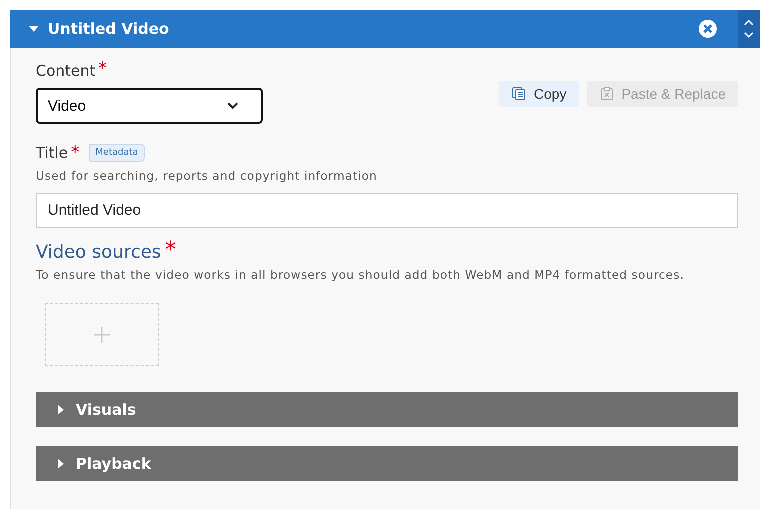  I want to click on field-description: Used for searching, reports and copyright information, so click(207, 176).